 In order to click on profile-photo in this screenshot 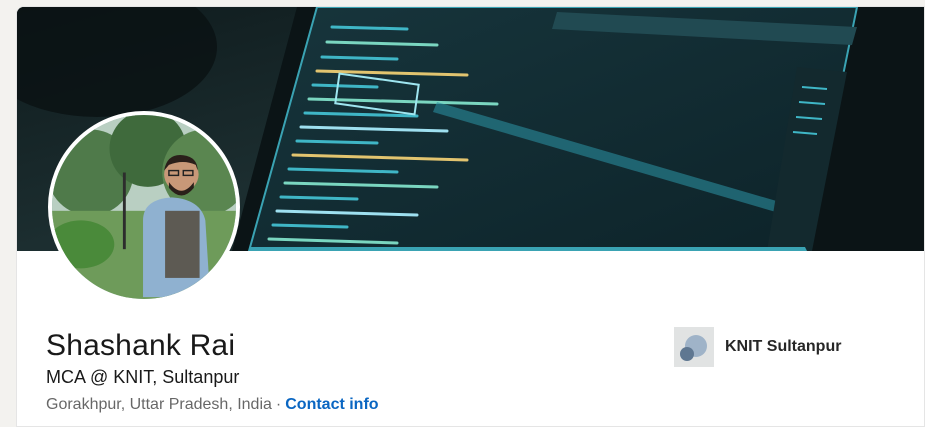, I will do `click(144, 207)`.